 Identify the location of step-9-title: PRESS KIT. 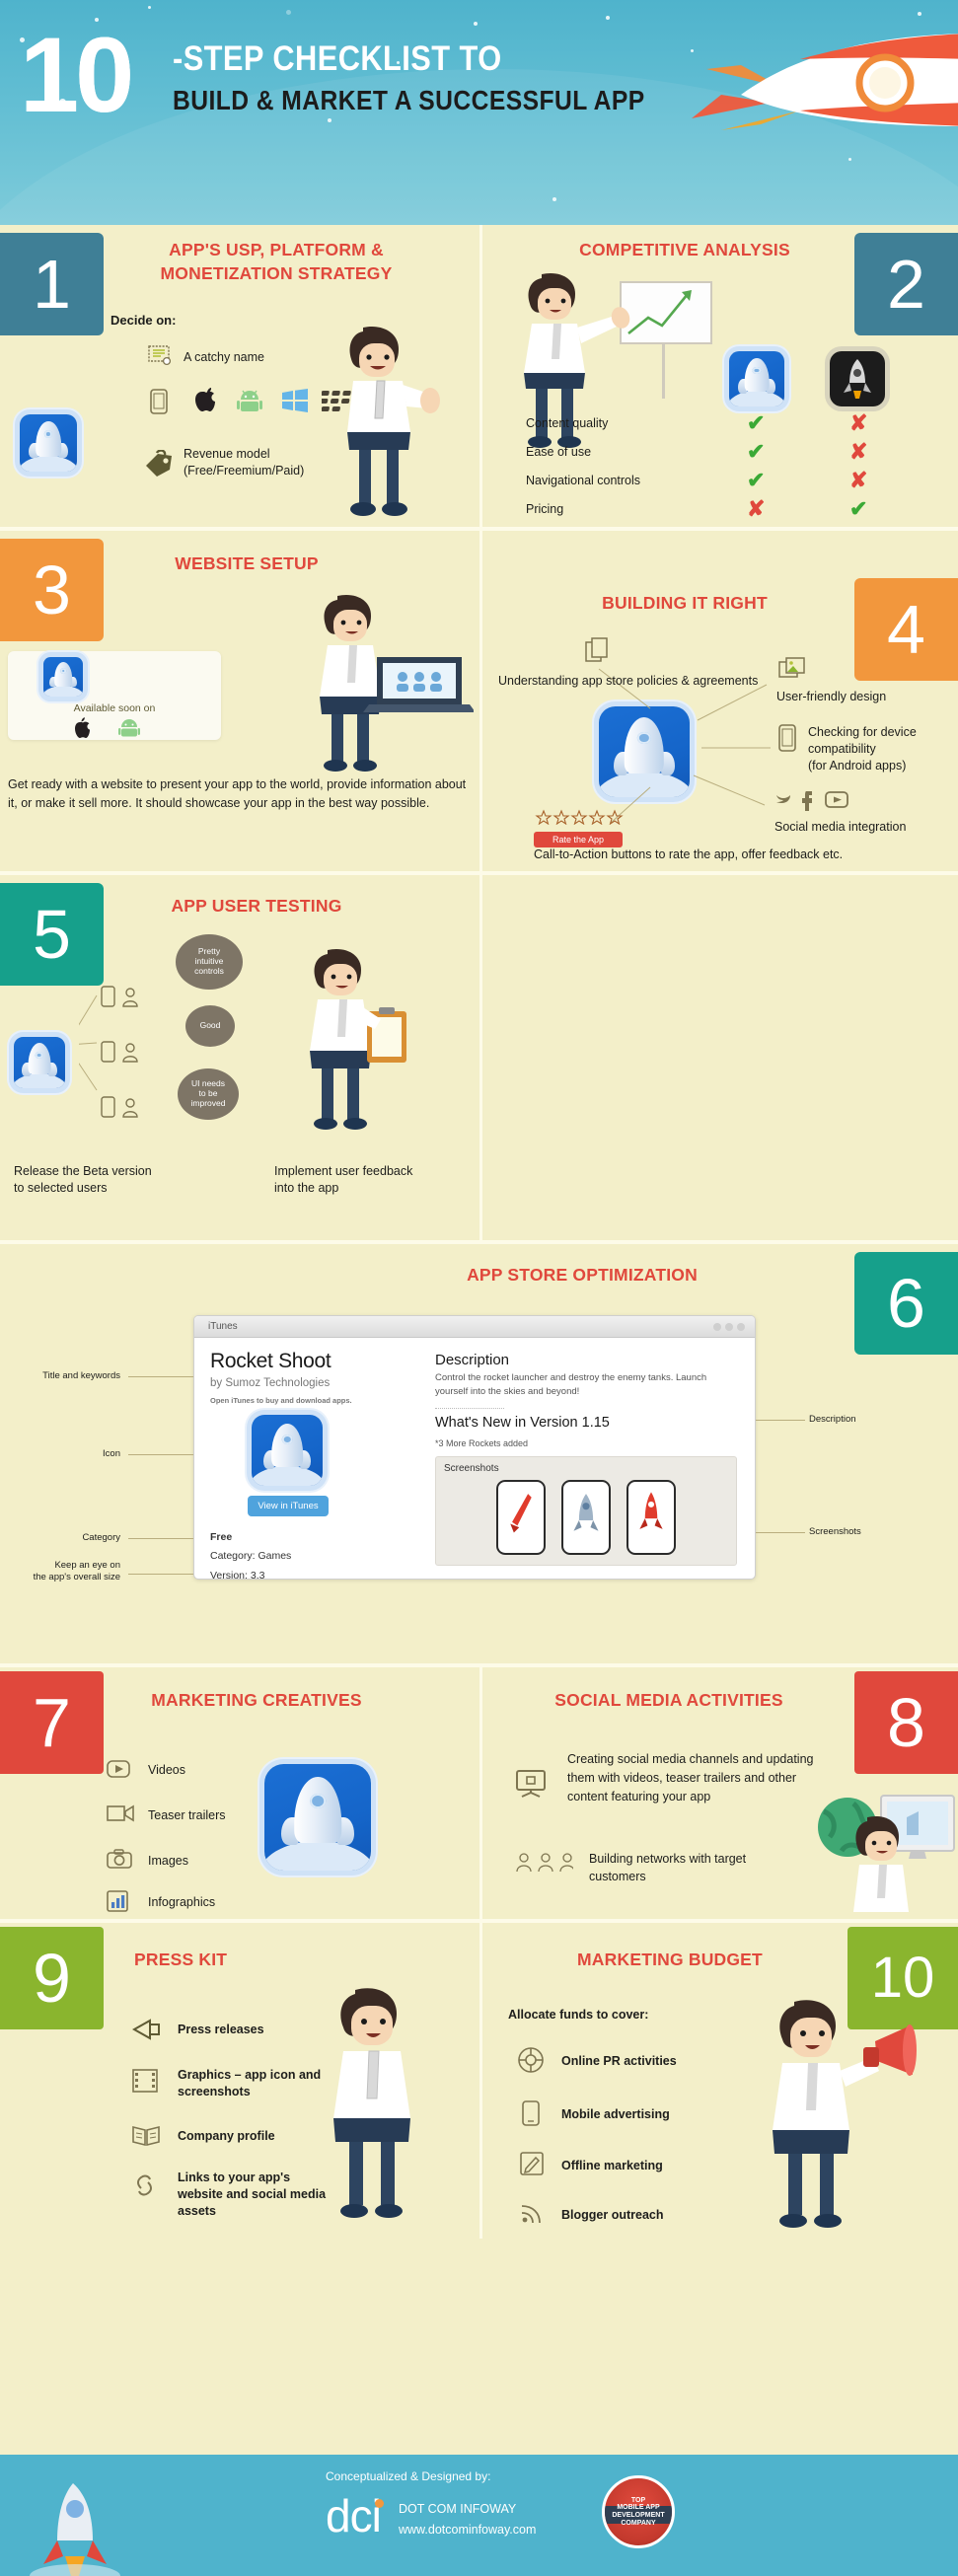
(181, 1959).